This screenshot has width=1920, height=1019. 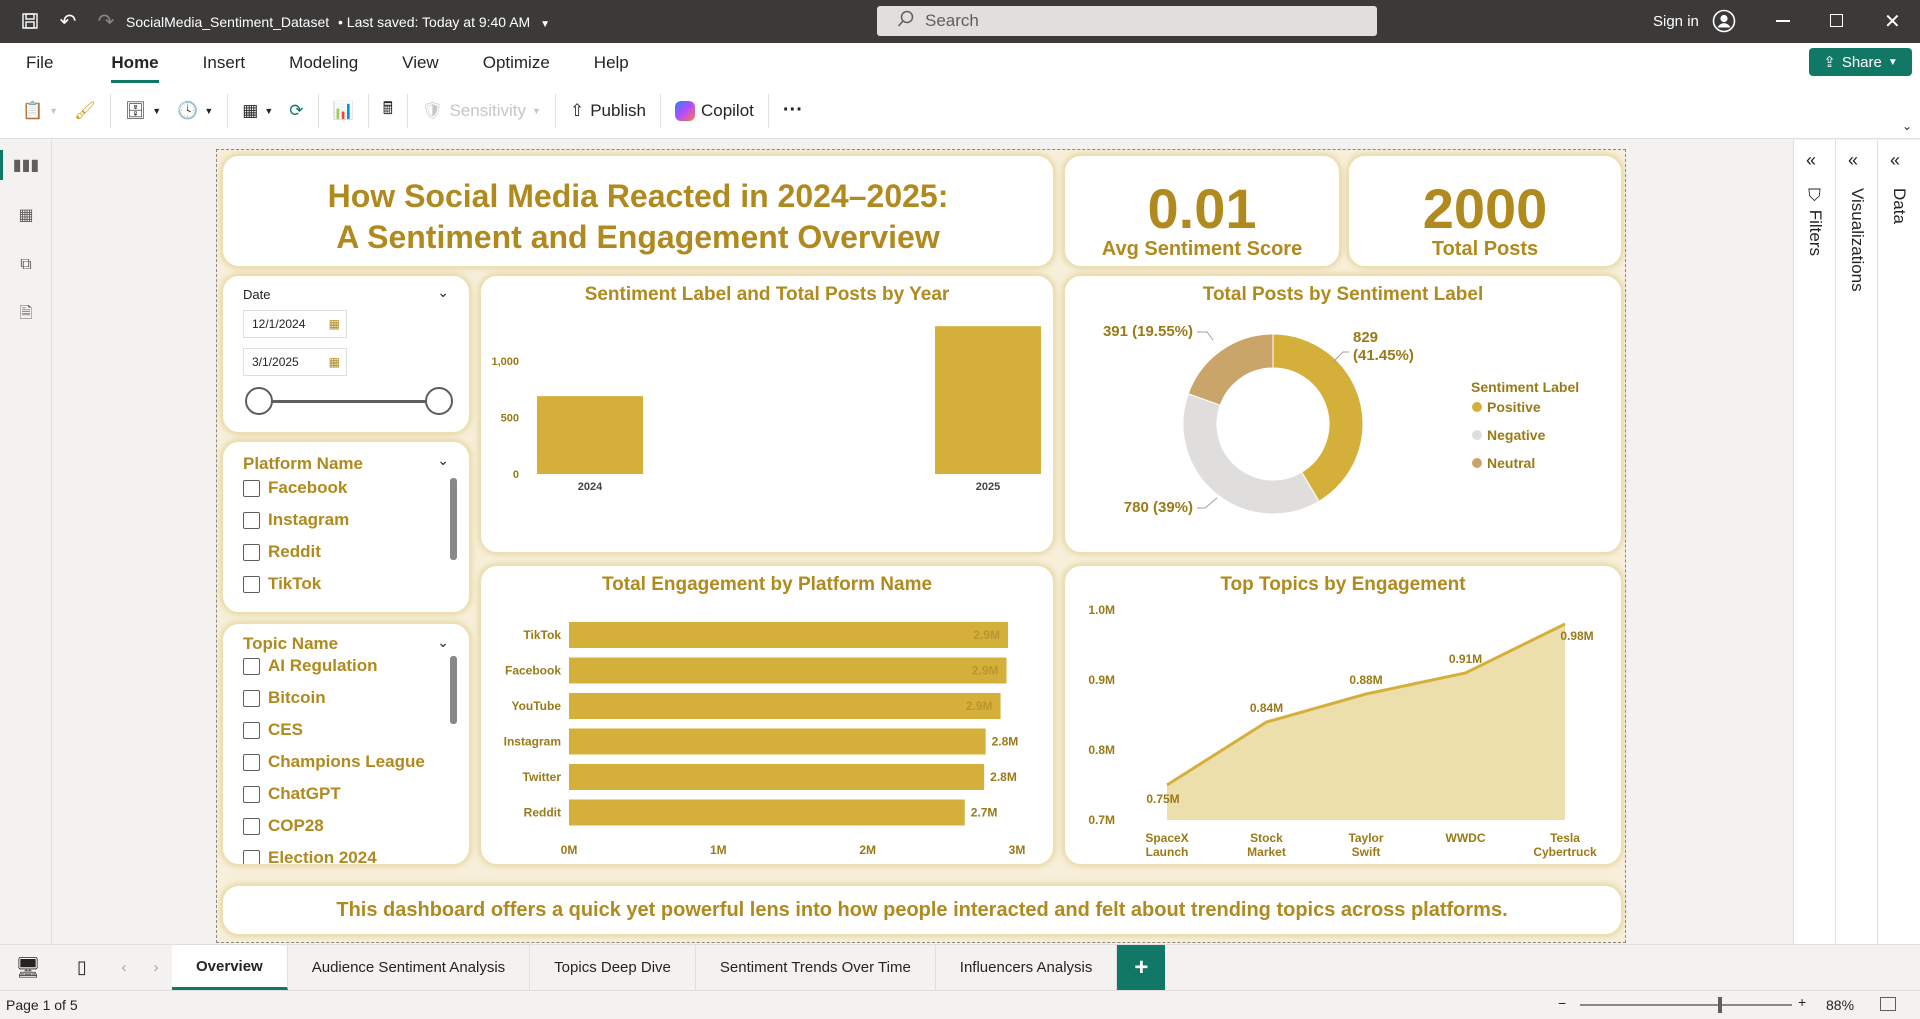 I want to click on new-measure-button: 🖩, so click(x=388, y=111).